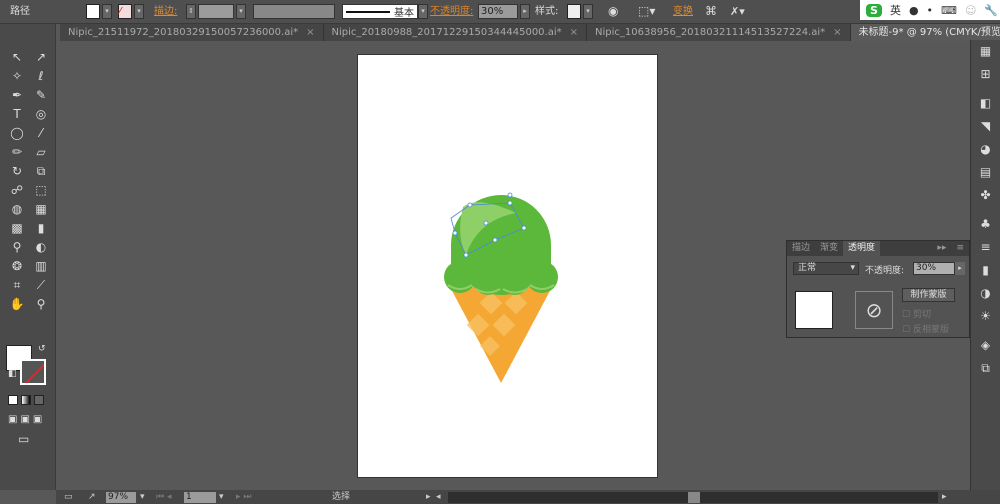 The height and width of the screenshot is (504, 1000). I want to click on brush-icon: ◥, so click(985, 126).